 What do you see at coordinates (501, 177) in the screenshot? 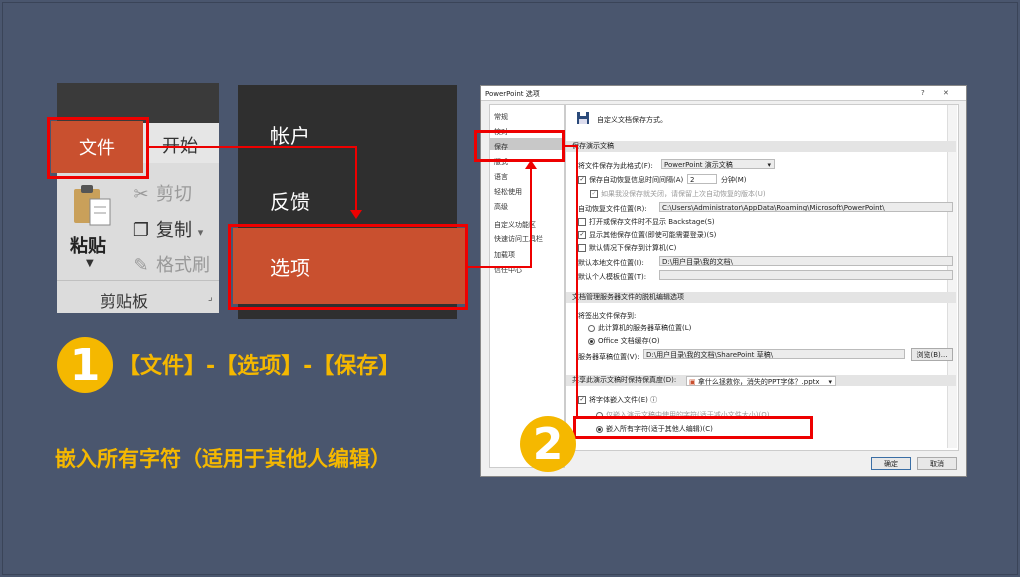
I see `nav-item: 语言` at bounding box center [501, 177].